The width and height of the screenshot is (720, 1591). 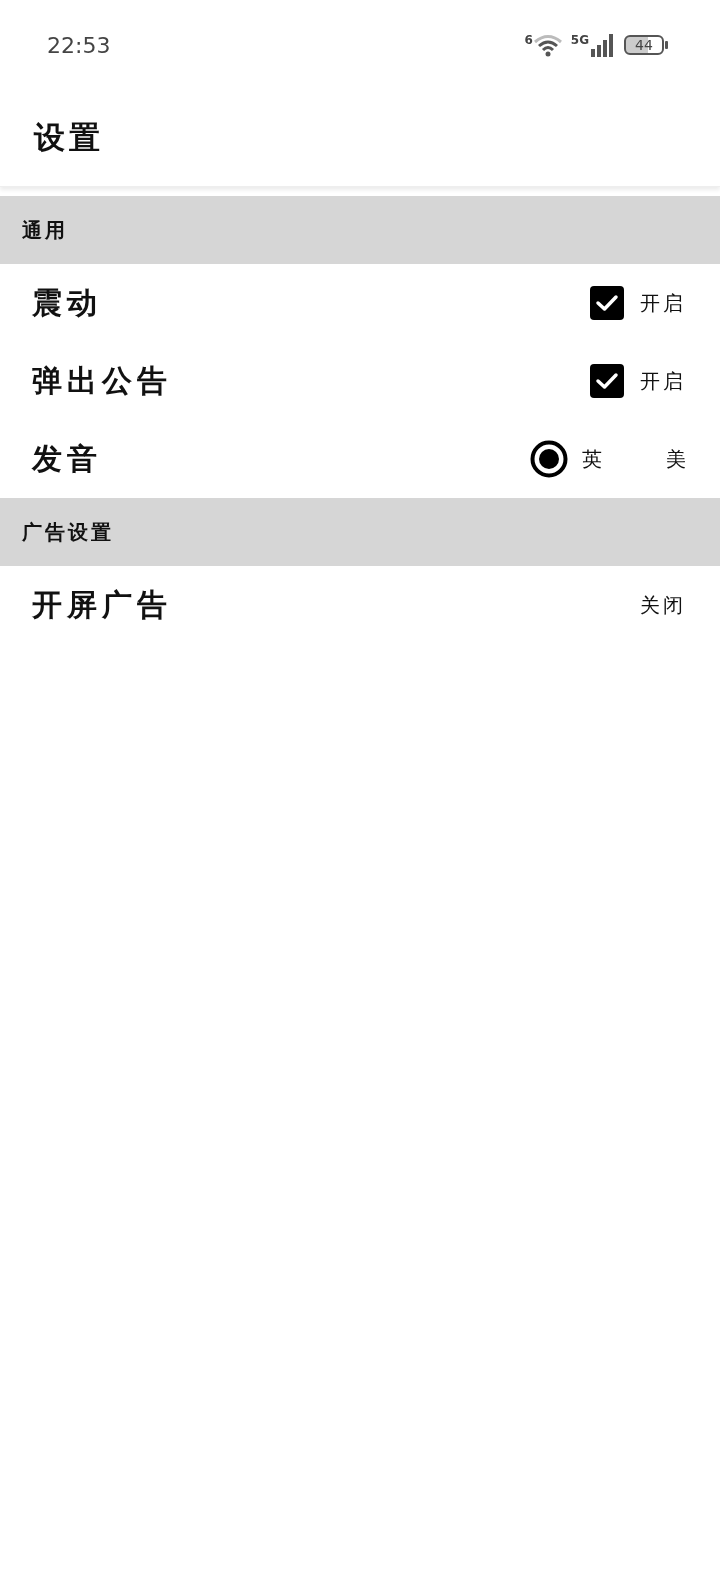 What do you see at coordinates (528, 40) in the screenshot?
I see `wifi-standard-label: 6` at bounding box center [528, 40].